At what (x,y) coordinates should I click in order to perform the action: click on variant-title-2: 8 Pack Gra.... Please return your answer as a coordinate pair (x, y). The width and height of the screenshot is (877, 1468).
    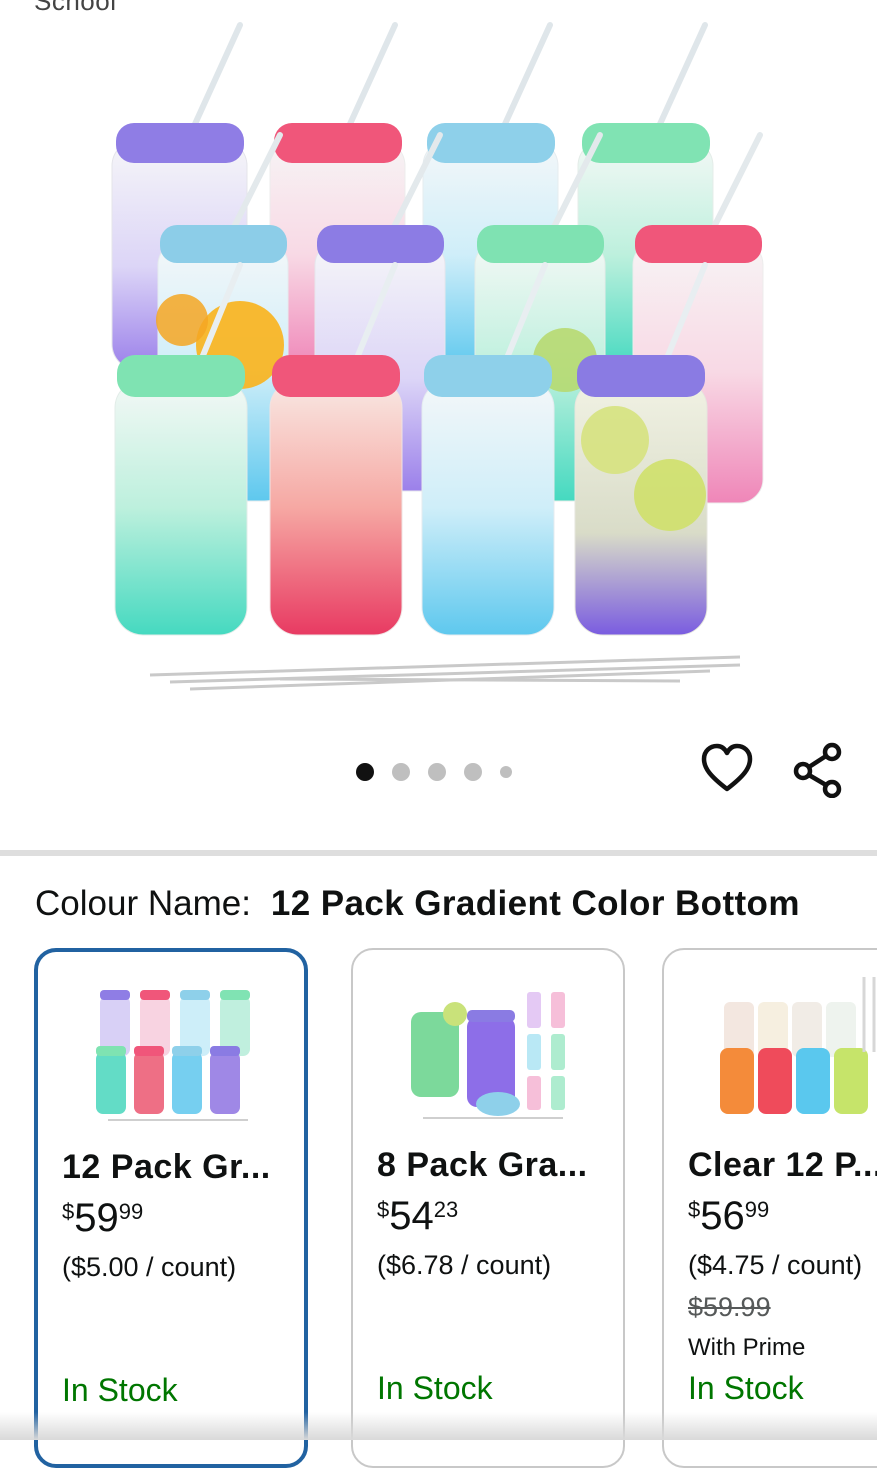
    Looking at the image, I should click on (482, 1165).